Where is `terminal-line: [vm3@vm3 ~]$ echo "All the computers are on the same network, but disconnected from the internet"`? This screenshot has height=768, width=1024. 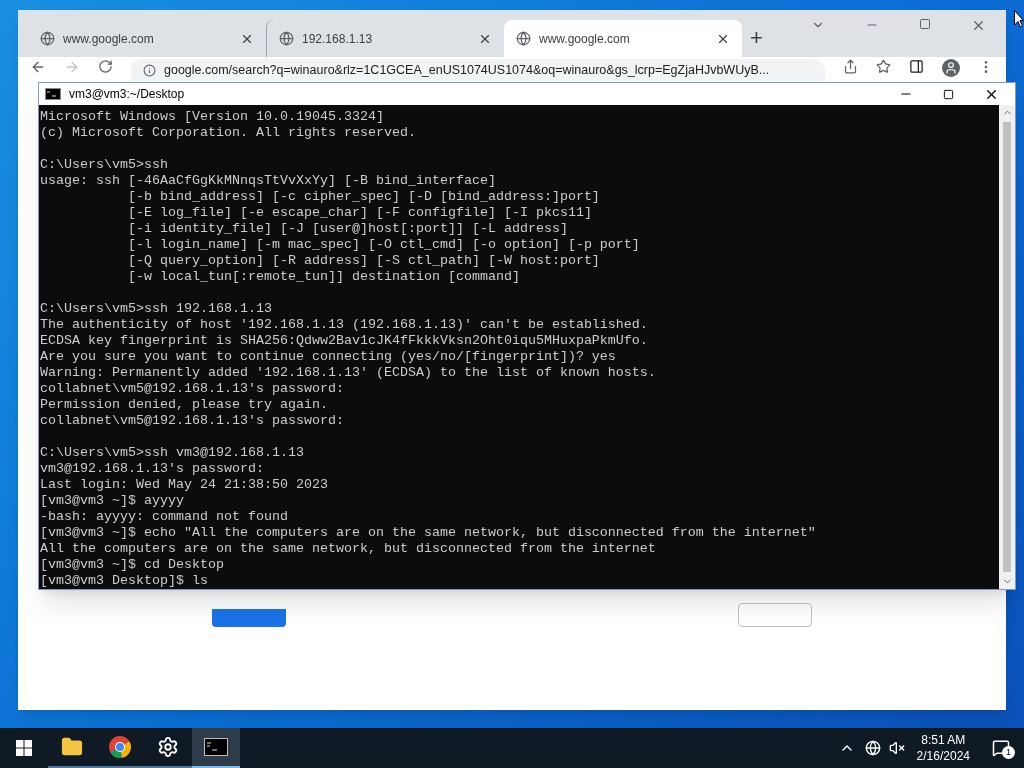 terminal-line: [vm3@vm3 ~]$ echo "All the computers are on the same network, but disconnected from the internet" is located at coordinates (428, 533).